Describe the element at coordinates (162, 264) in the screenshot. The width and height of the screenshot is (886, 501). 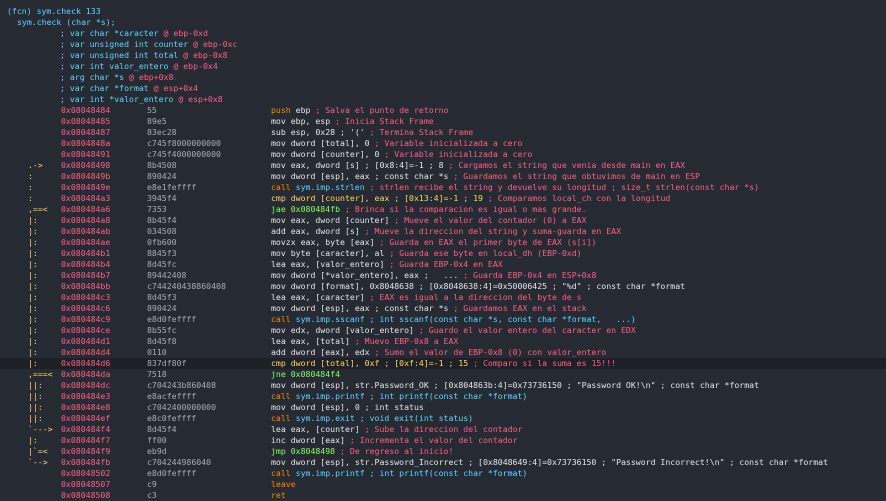
I see `opcode-bytes: 8d45fc` at that location.